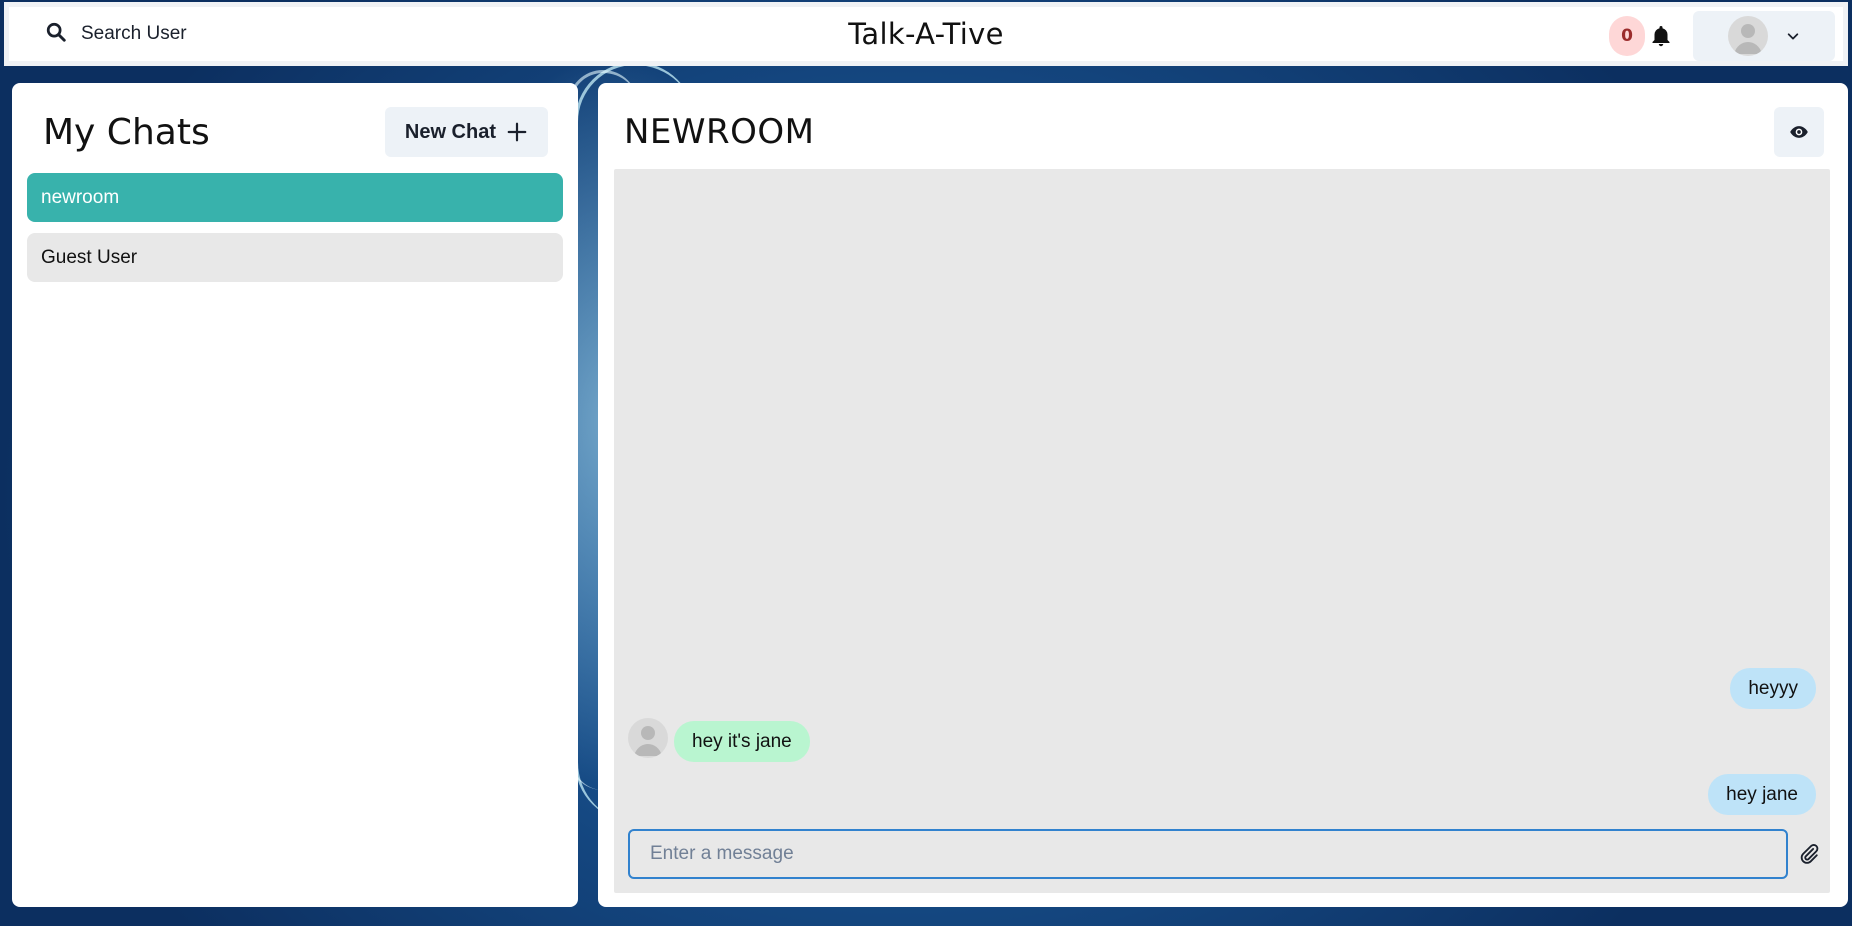 This screenshot has width=1852, height=926. What do you see at coordinates (1773, 688) in the screenshot?
I see `my-message-bubble: heyyy` at bounding box center [1773, 688].